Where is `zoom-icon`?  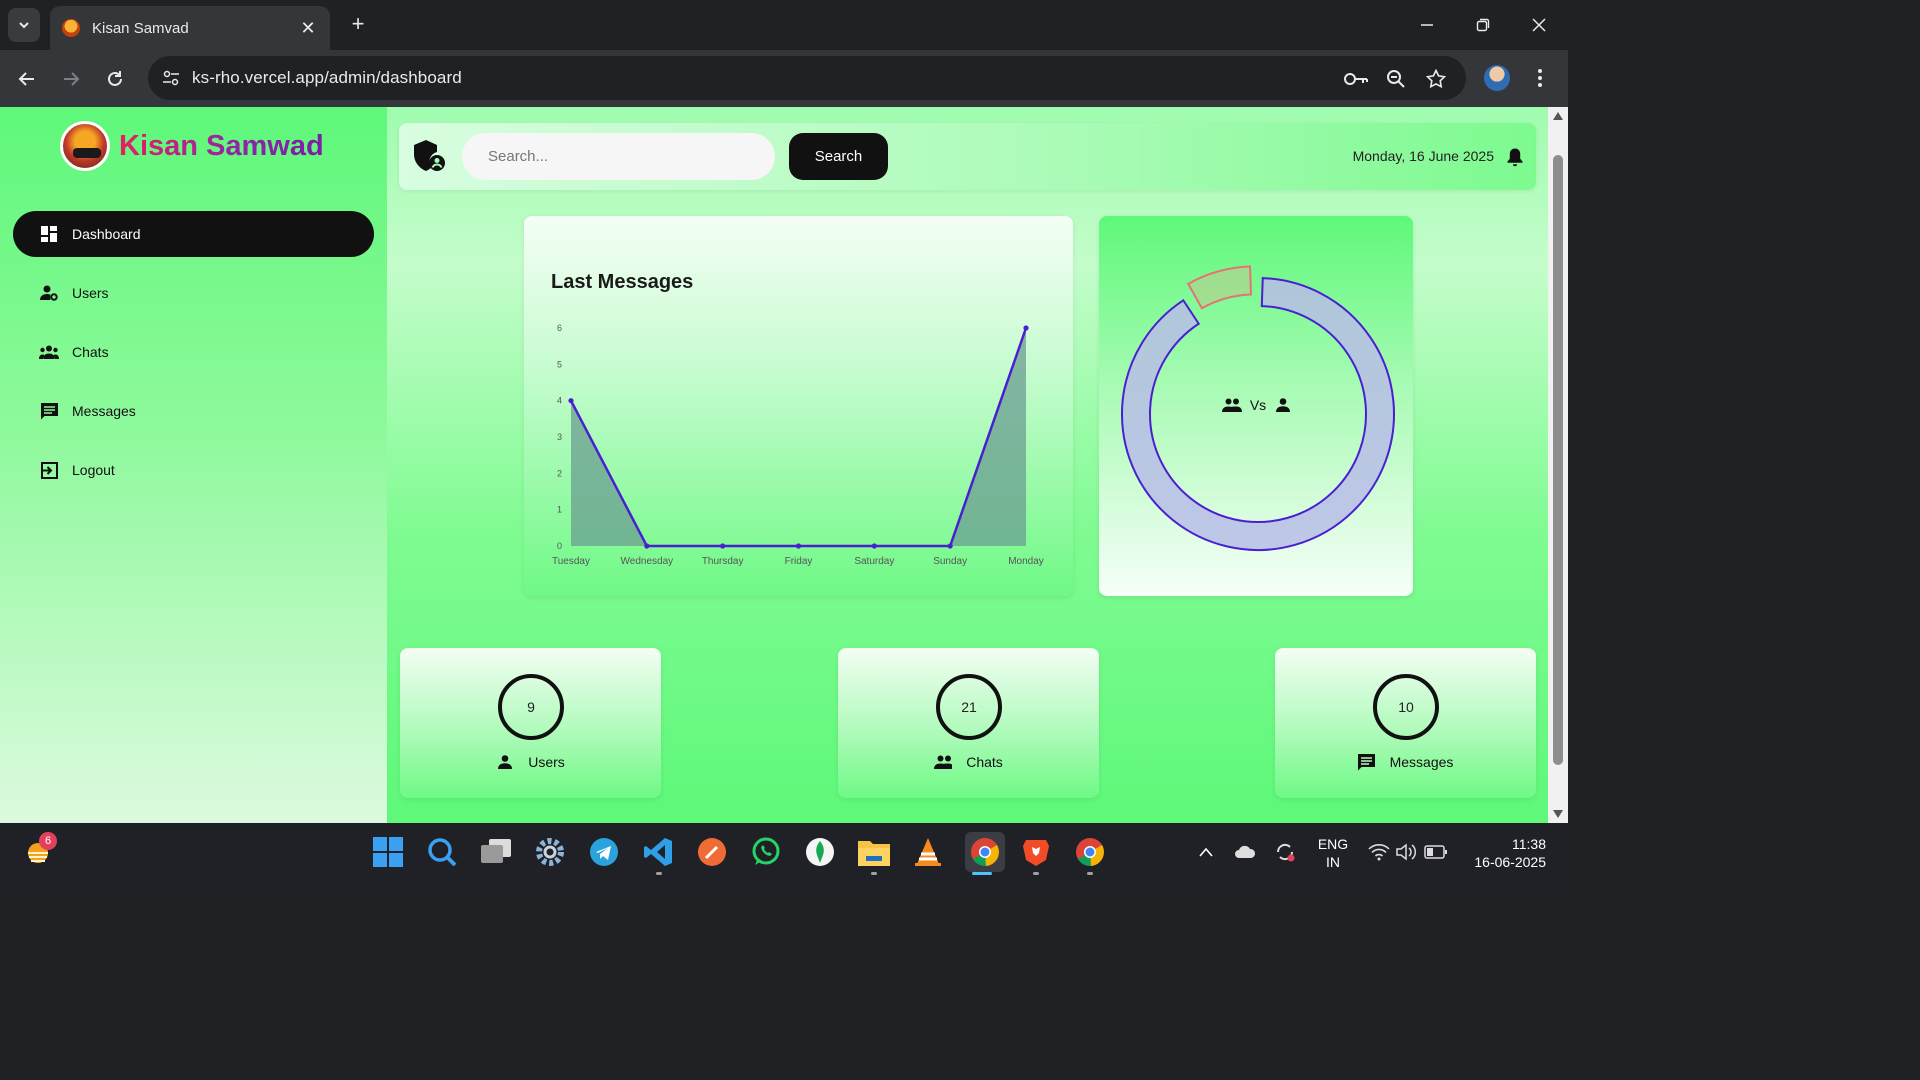 zoom-icon is located at coordinates (1396, 79).